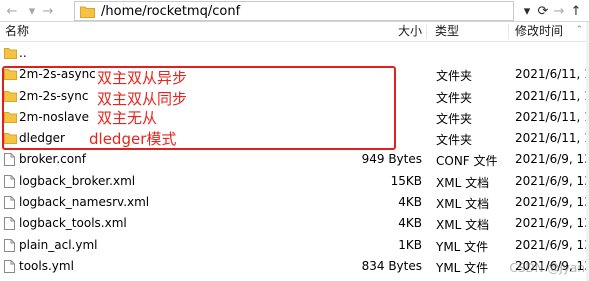  I want to click on file-name: 2m-noslave, so click(54, 116).